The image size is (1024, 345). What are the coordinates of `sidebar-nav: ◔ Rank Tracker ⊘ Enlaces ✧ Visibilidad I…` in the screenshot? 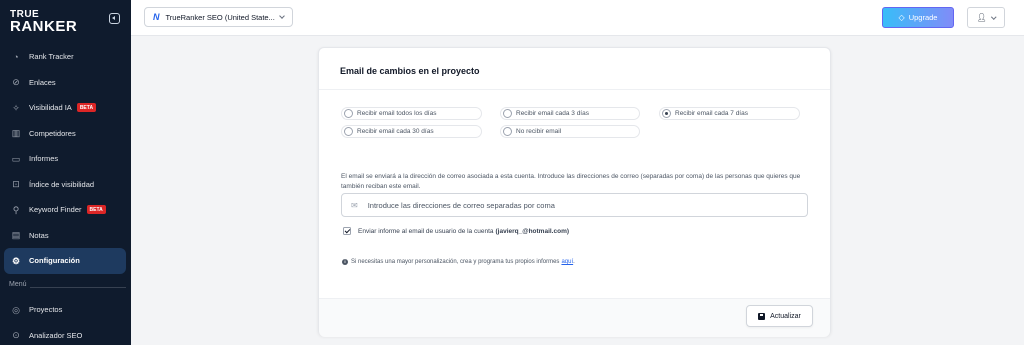 It's located at (65, 159).